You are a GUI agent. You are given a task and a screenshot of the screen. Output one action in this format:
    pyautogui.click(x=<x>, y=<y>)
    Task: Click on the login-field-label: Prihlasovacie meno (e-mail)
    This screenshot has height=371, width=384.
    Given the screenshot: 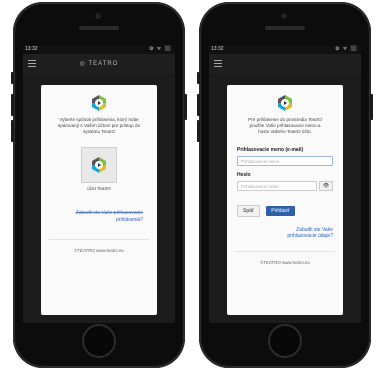 What is the action you would take?
    pyautogui.click(x=270, y=150)
    